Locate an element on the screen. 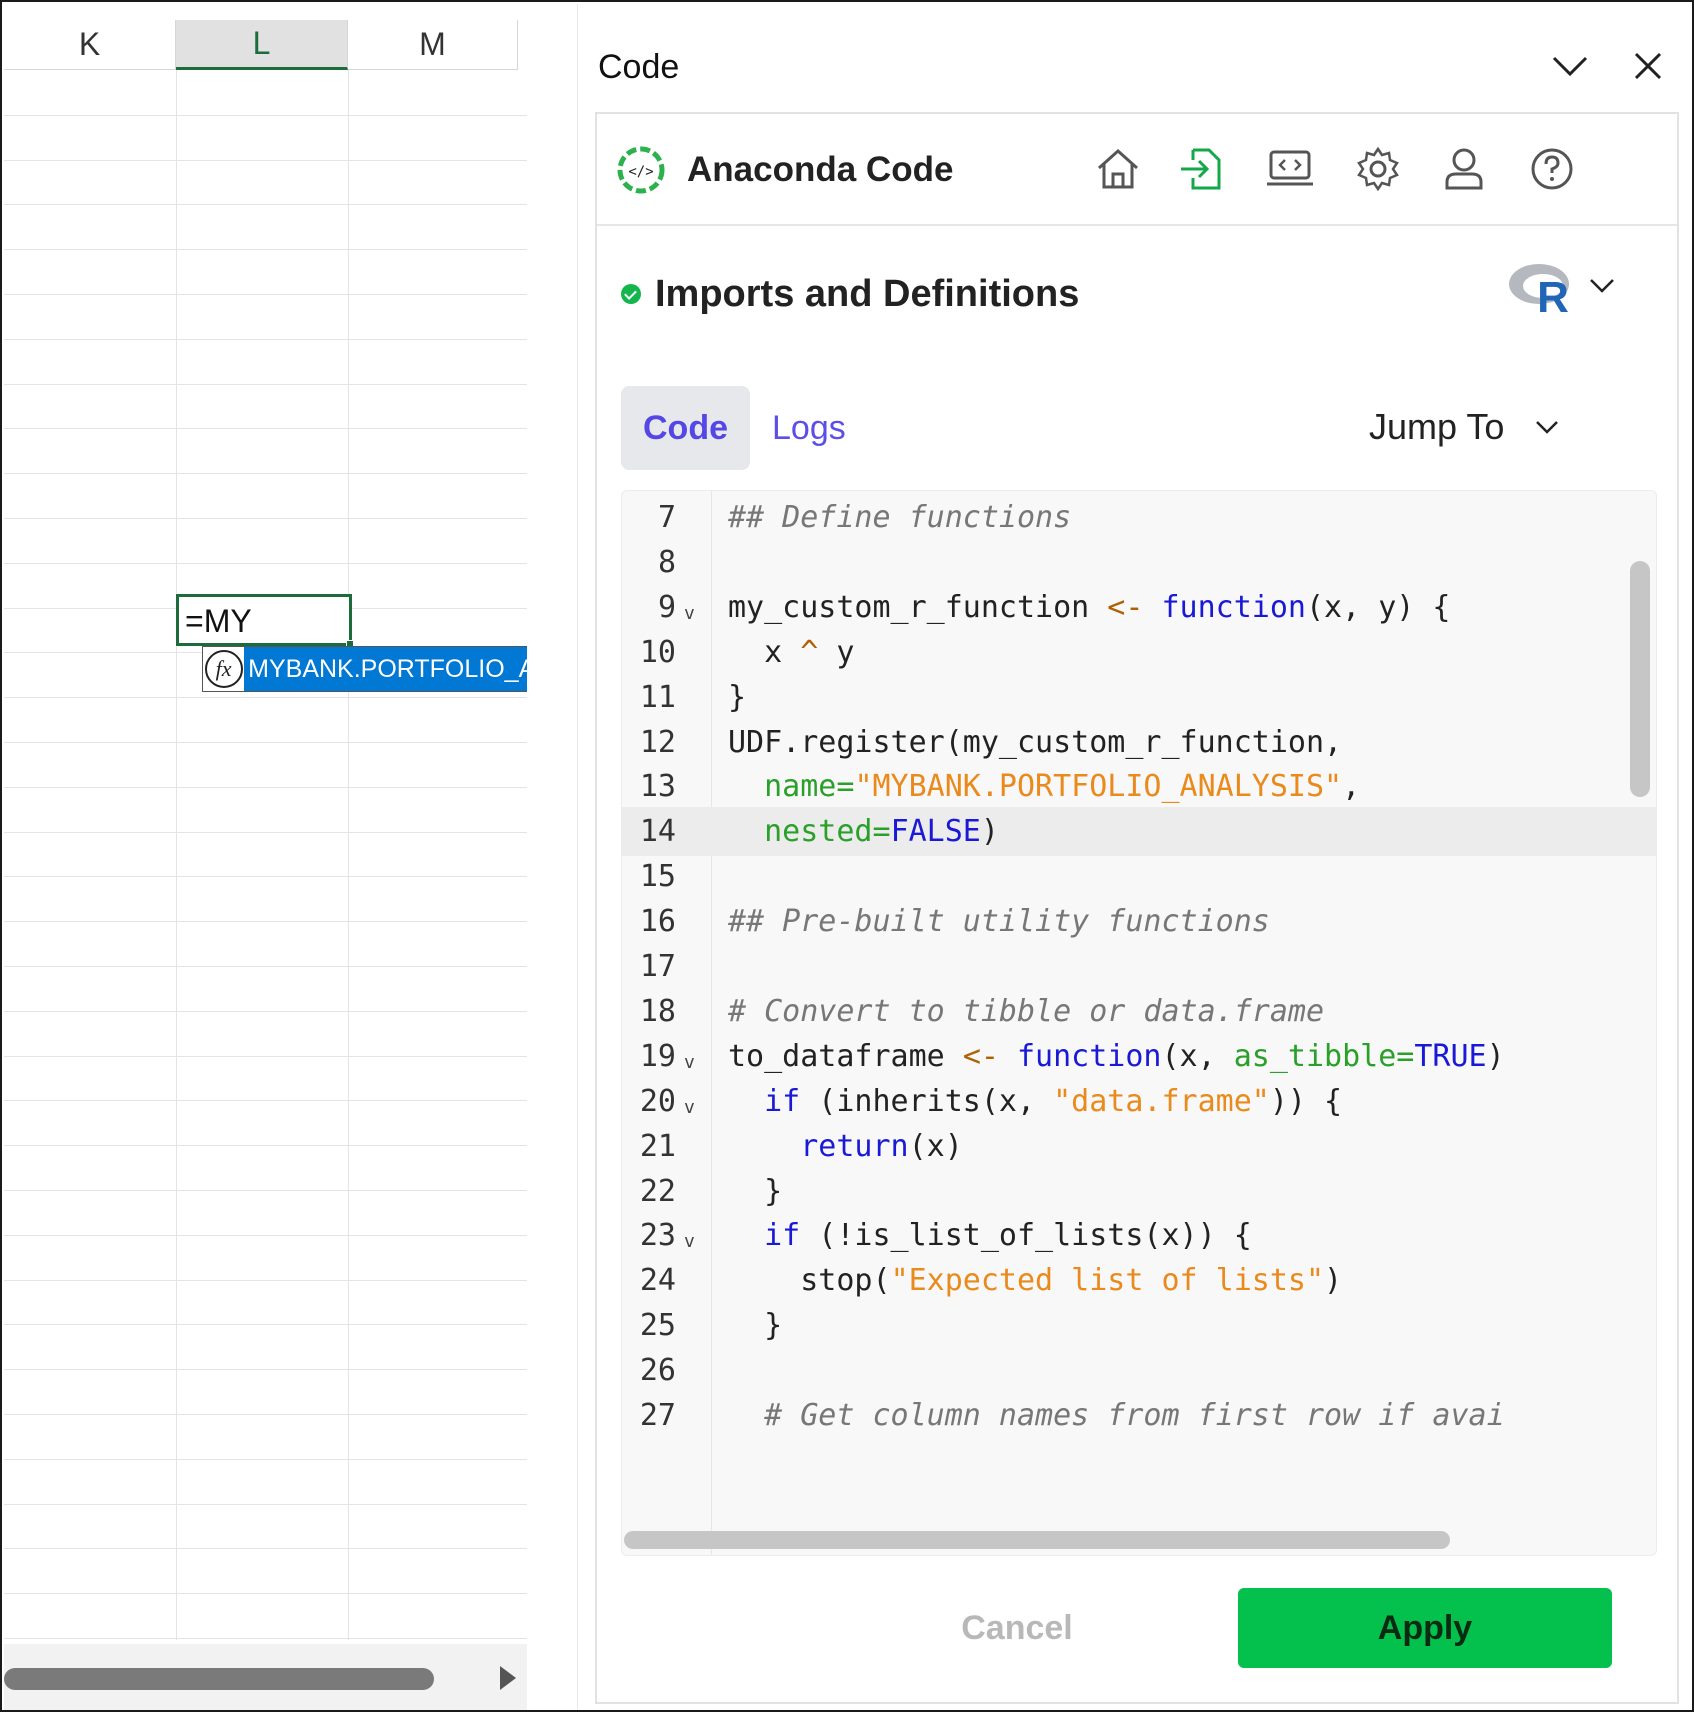  column-header-l: L is located at coordinates (262, 45).